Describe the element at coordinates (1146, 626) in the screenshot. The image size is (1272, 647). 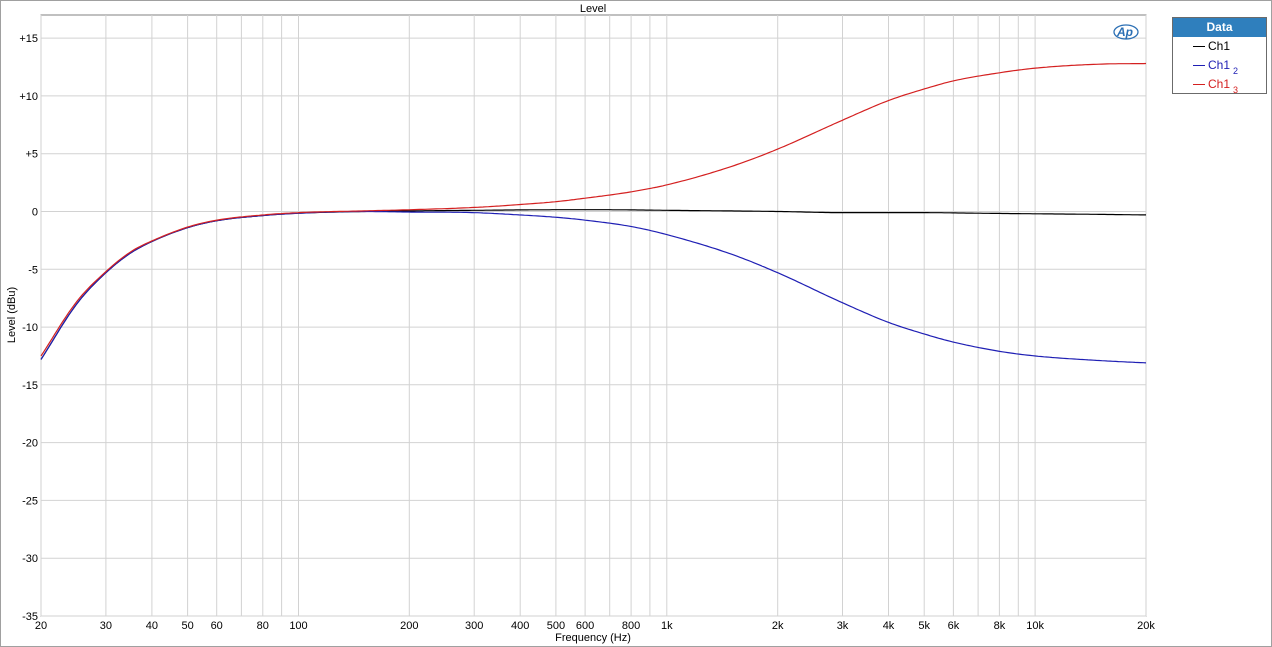
I see `x-tick-label: 20k` at that location.